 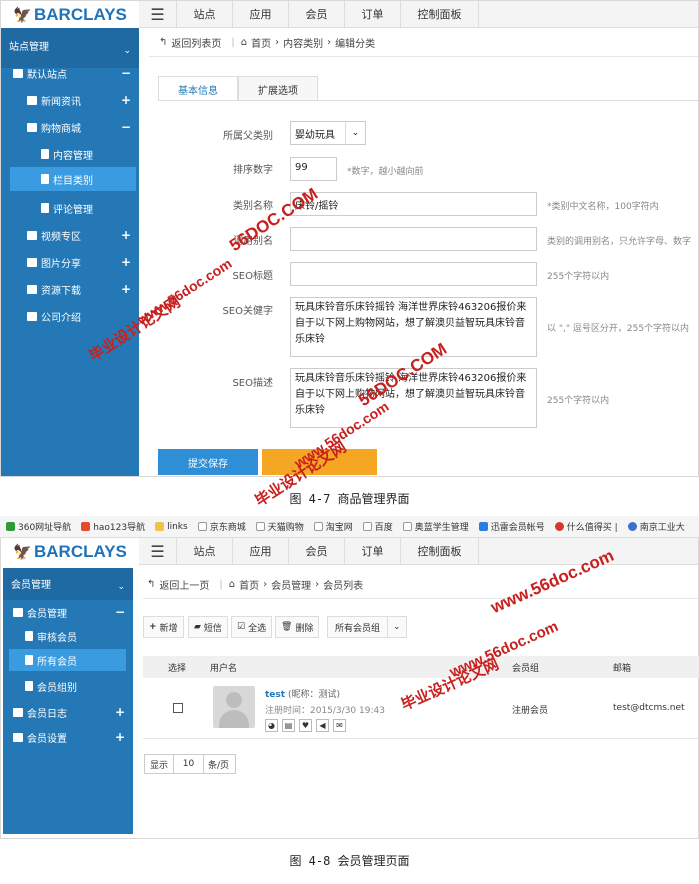 What do you see at coordinates (377, 526) in the screenshot?
I see `bookmark-baidu: 百度` at bounding box center [377, 526].